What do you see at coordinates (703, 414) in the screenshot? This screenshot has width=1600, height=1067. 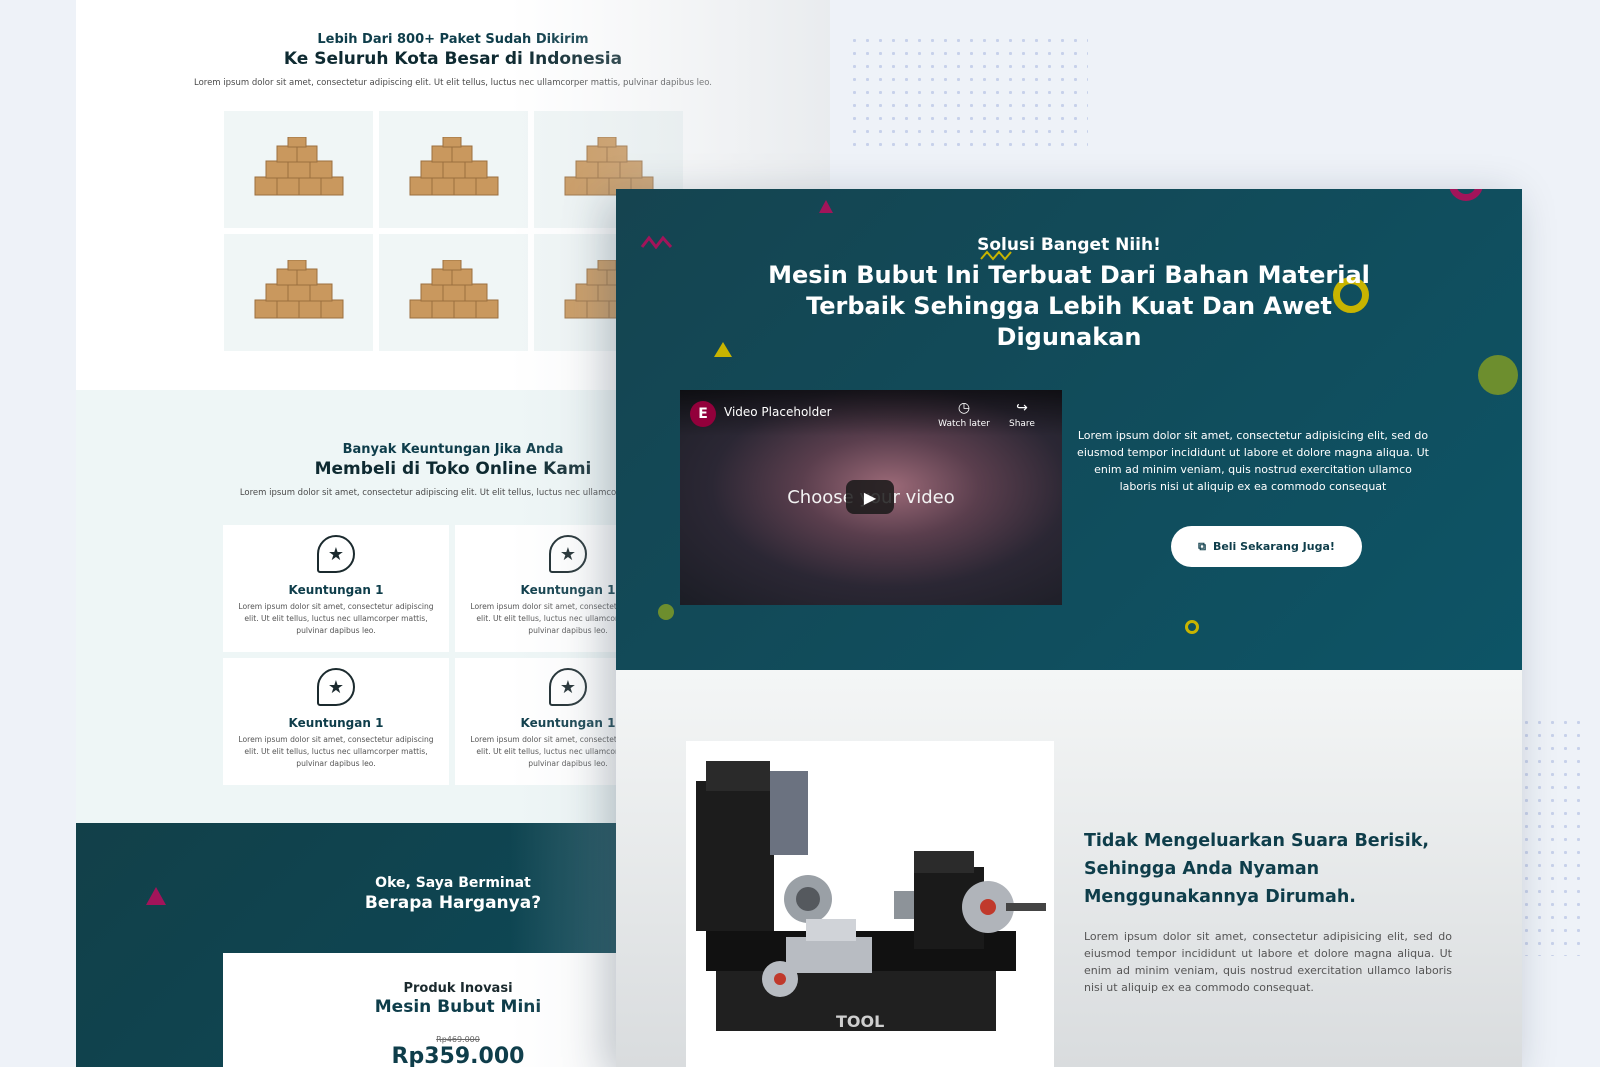 I see `elementor-logo-icon: E` at bounding box center [703, 414].